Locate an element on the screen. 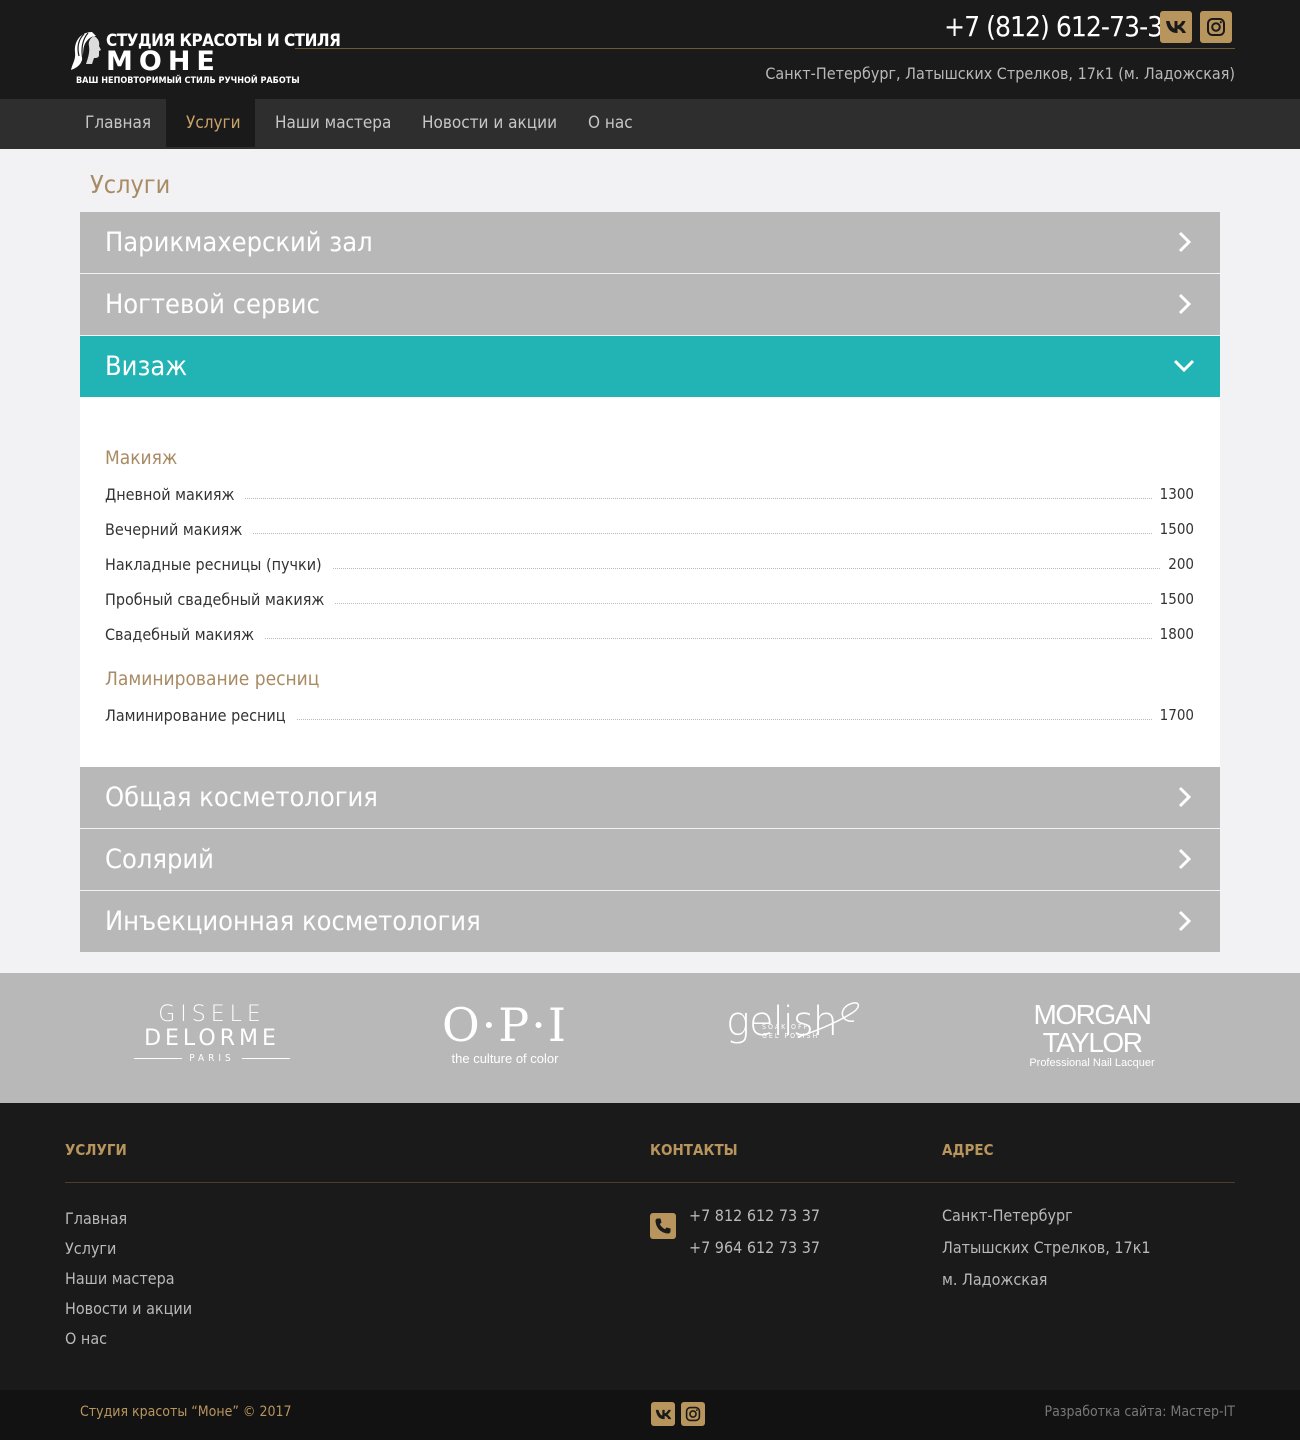 This screenshot has width=1300, height=1440. gisele-delorme-logo: GISELE DELORME PARIS is located at coordinates (212, 1033).